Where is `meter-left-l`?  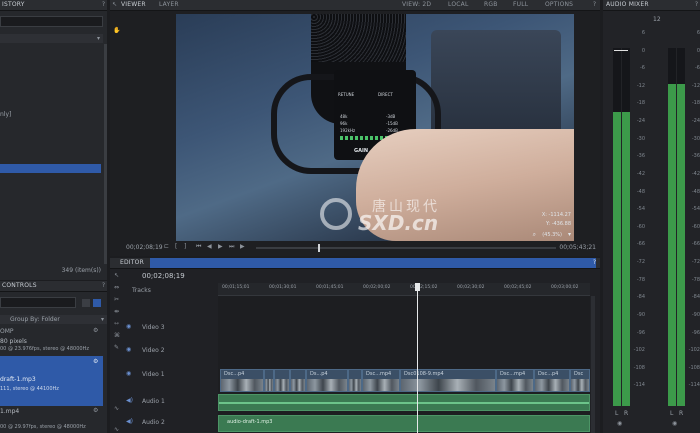 meter-left-l is located at coordinates (617, 227).